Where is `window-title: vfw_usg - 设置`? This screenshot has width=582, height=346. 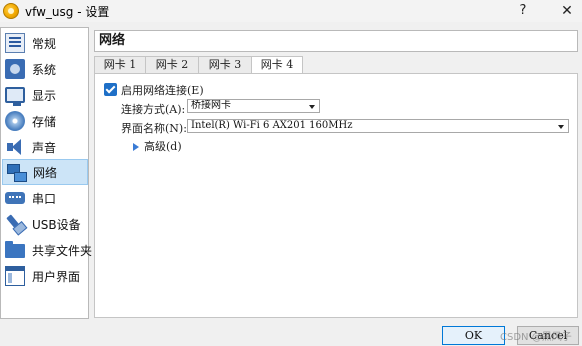 window-title: vfw_usg - 设置 is located at coordinates (67, 11).